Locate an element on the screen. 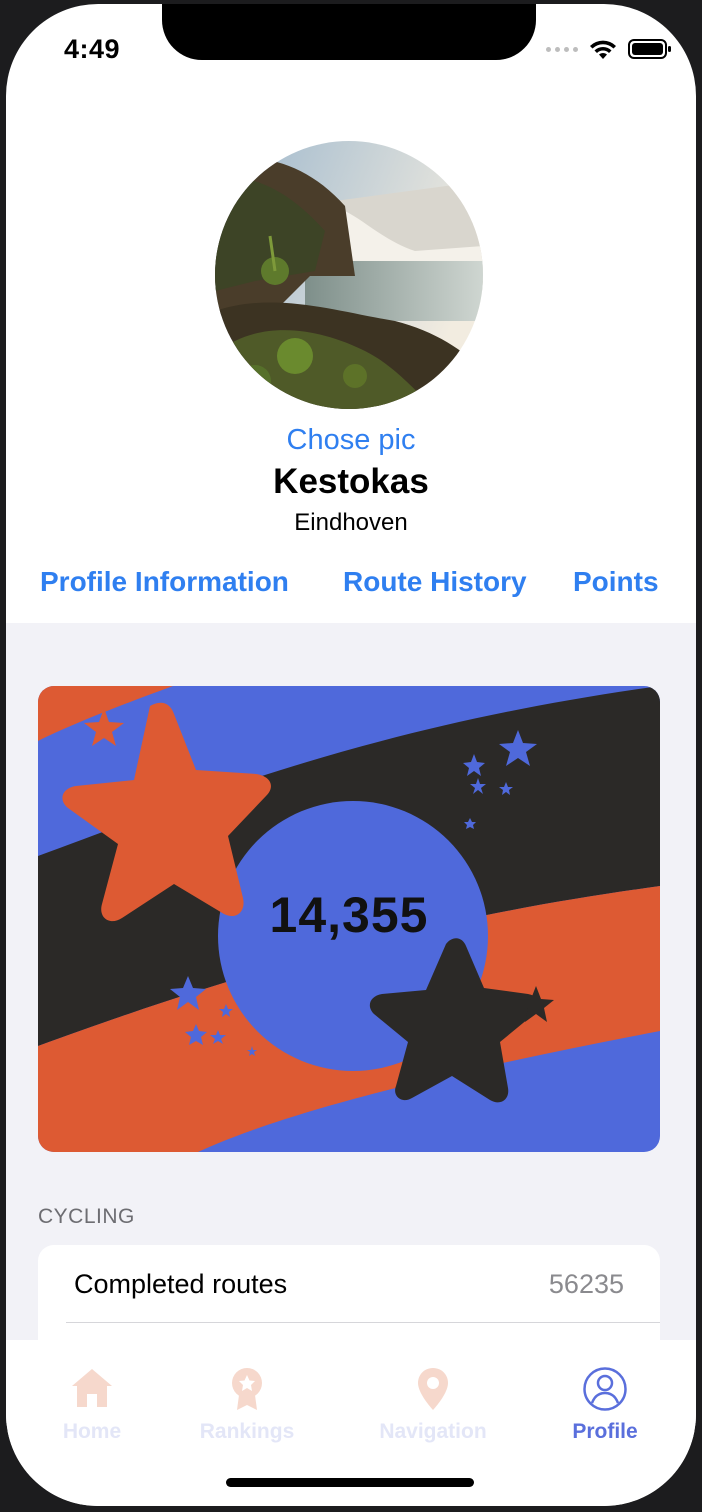 The height and width of the screenshot is (1512, 702). tab-profile-information: Profile Information is located at coordinates (164, 582).